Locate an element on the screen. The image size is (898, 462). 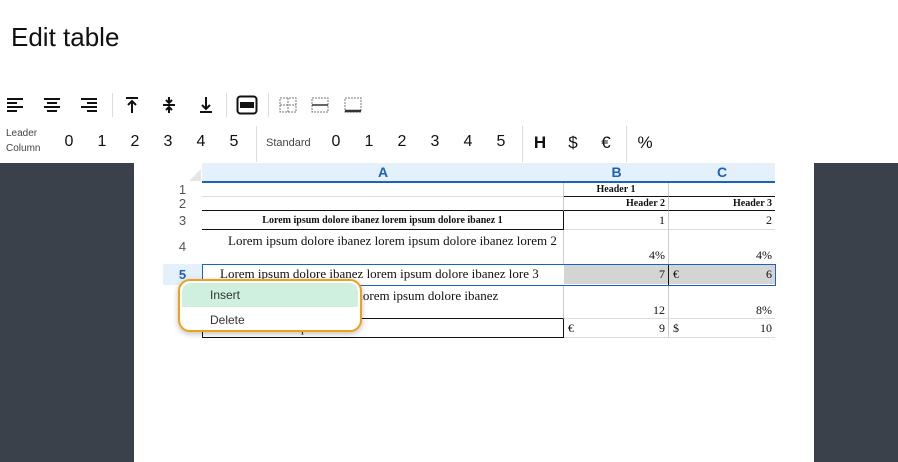
table-corner is located at coordinates (195, 175).